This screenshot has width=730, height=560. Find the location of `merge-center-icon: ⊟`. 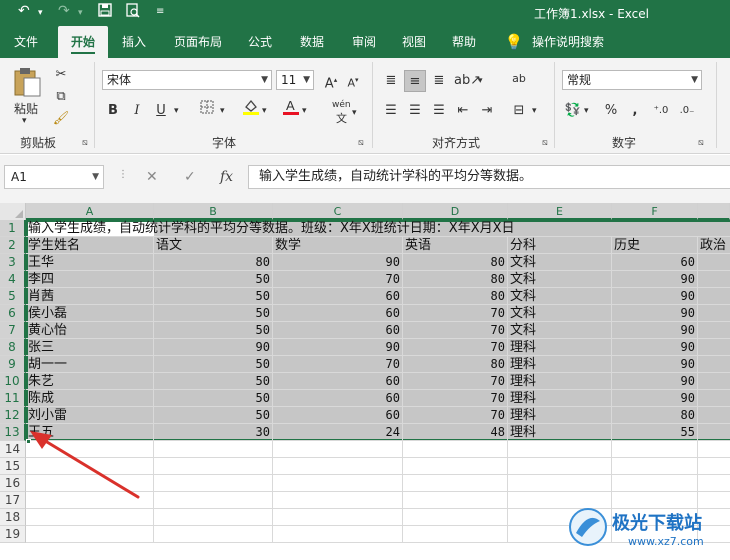

merge-center-icon: ⊟ is located at coordinates (519, 111).